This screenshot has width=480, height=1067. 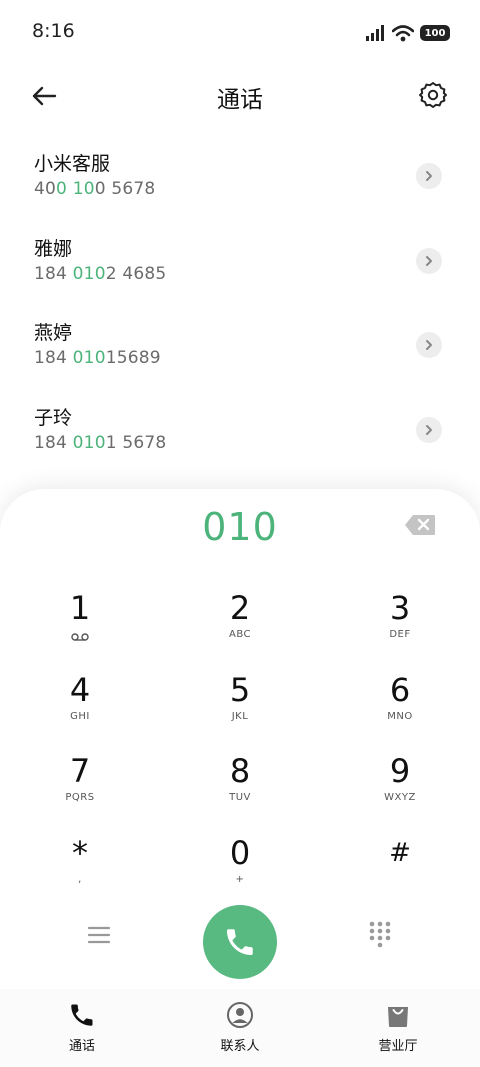 I want to click on key-hash: #, so click(x=400, y=870).